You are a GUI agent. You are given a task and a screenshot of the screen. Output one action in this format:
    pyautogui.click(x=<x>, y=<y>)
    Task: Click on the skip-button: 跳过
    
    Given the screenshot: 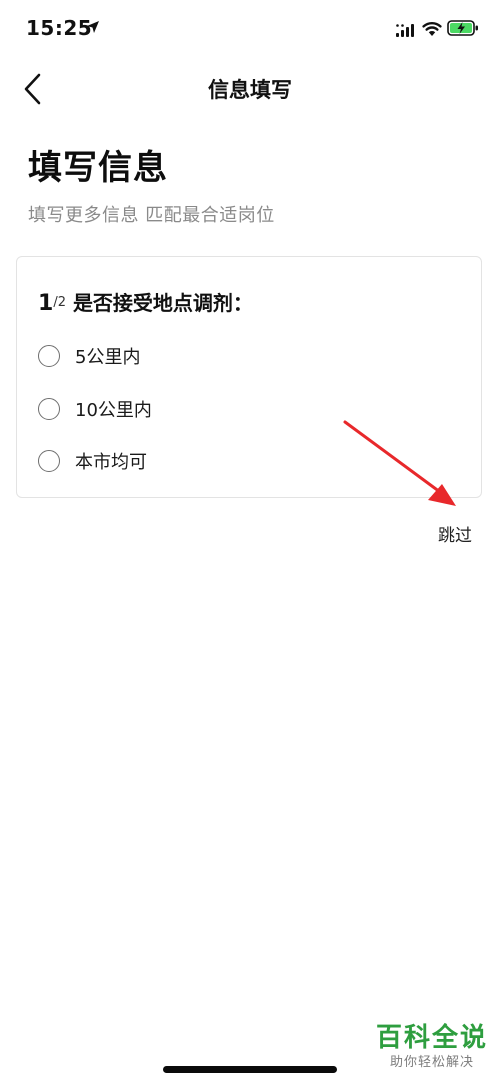 What is the action you would take?
    pyautogui.click(x=455, y=533)
    